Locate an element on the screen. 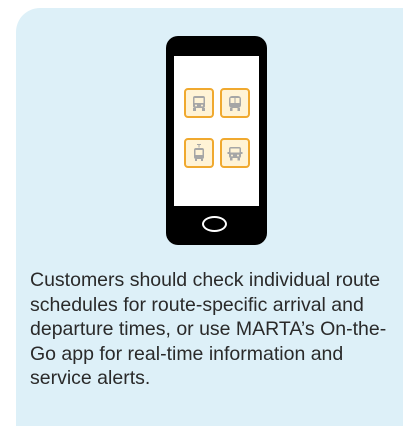 Image resolution: width=403 pixels, height=426 pixels. home-button-icon is located at coordinates (214, 224).